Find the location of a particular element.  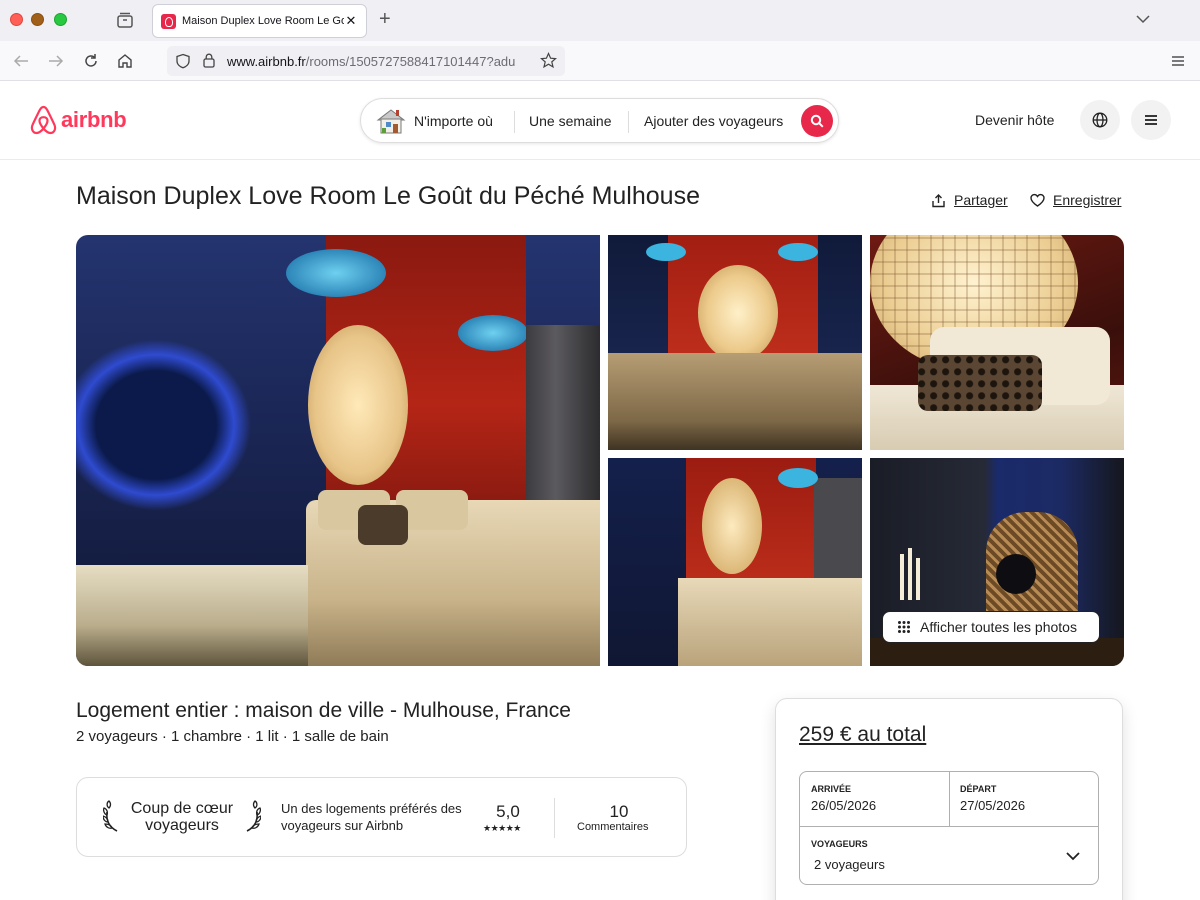

window-close-button is located at coordinates (16, 19).